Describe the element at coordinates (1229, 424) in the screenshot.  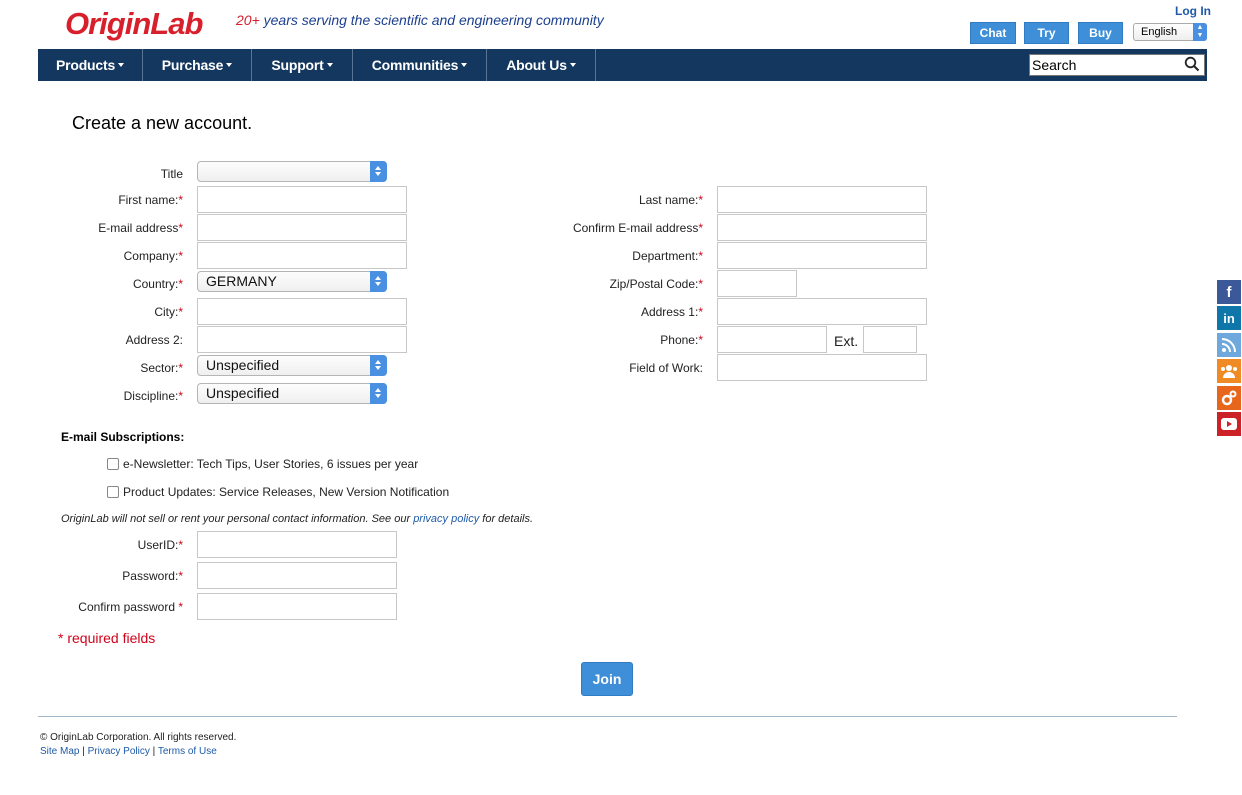
I see `youtube-icon` at that location.